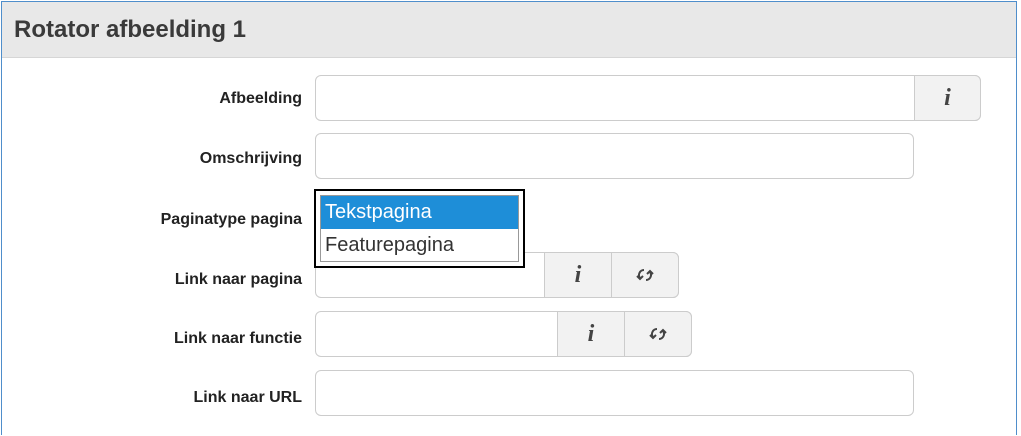  What do you see at coordinates (509, 30) in the screenshot?
I see `panel-header: Rotator afbeelding 1` at bounding box center [509, 30].